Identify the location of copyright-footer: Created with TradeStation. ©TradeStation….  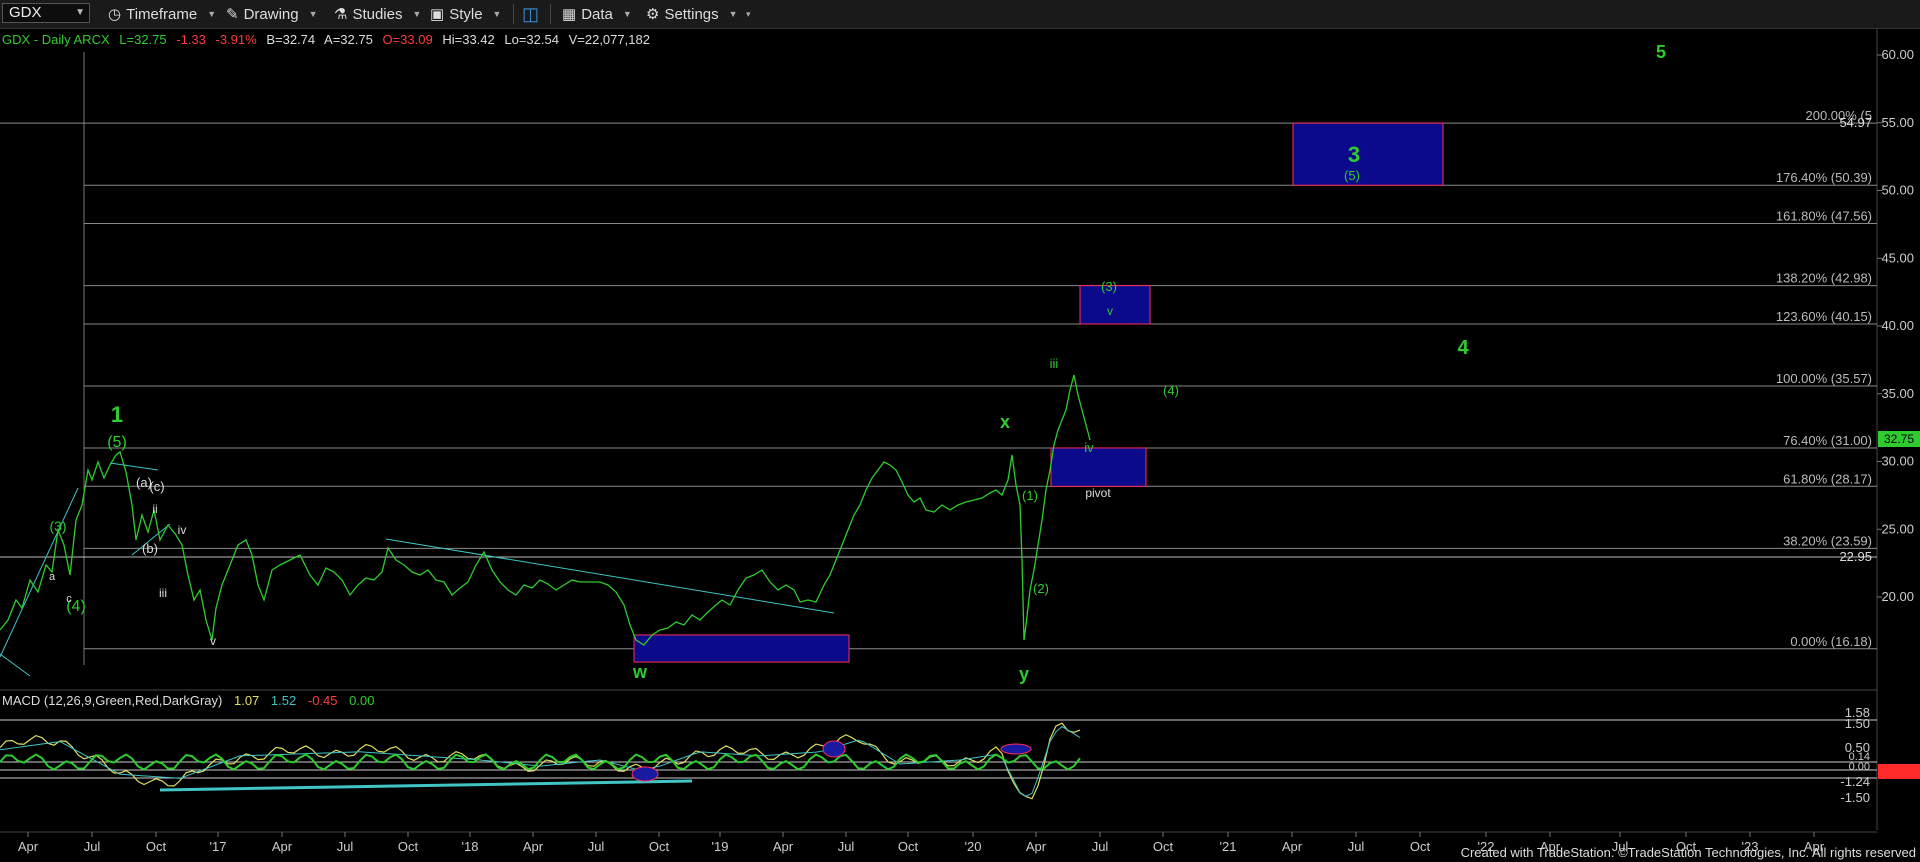
(1688, 852).